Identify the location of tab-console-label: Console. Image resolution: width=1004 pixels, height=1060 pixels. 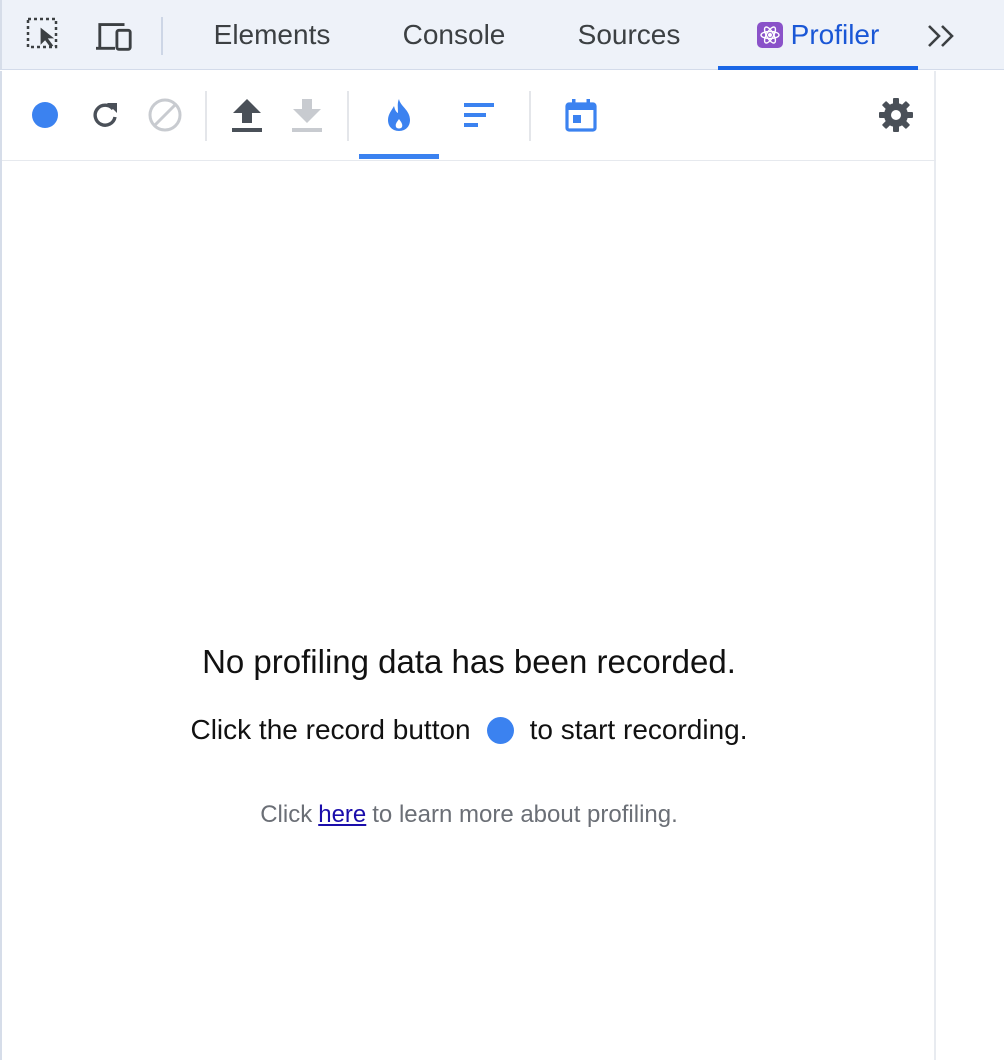
(454, 34).